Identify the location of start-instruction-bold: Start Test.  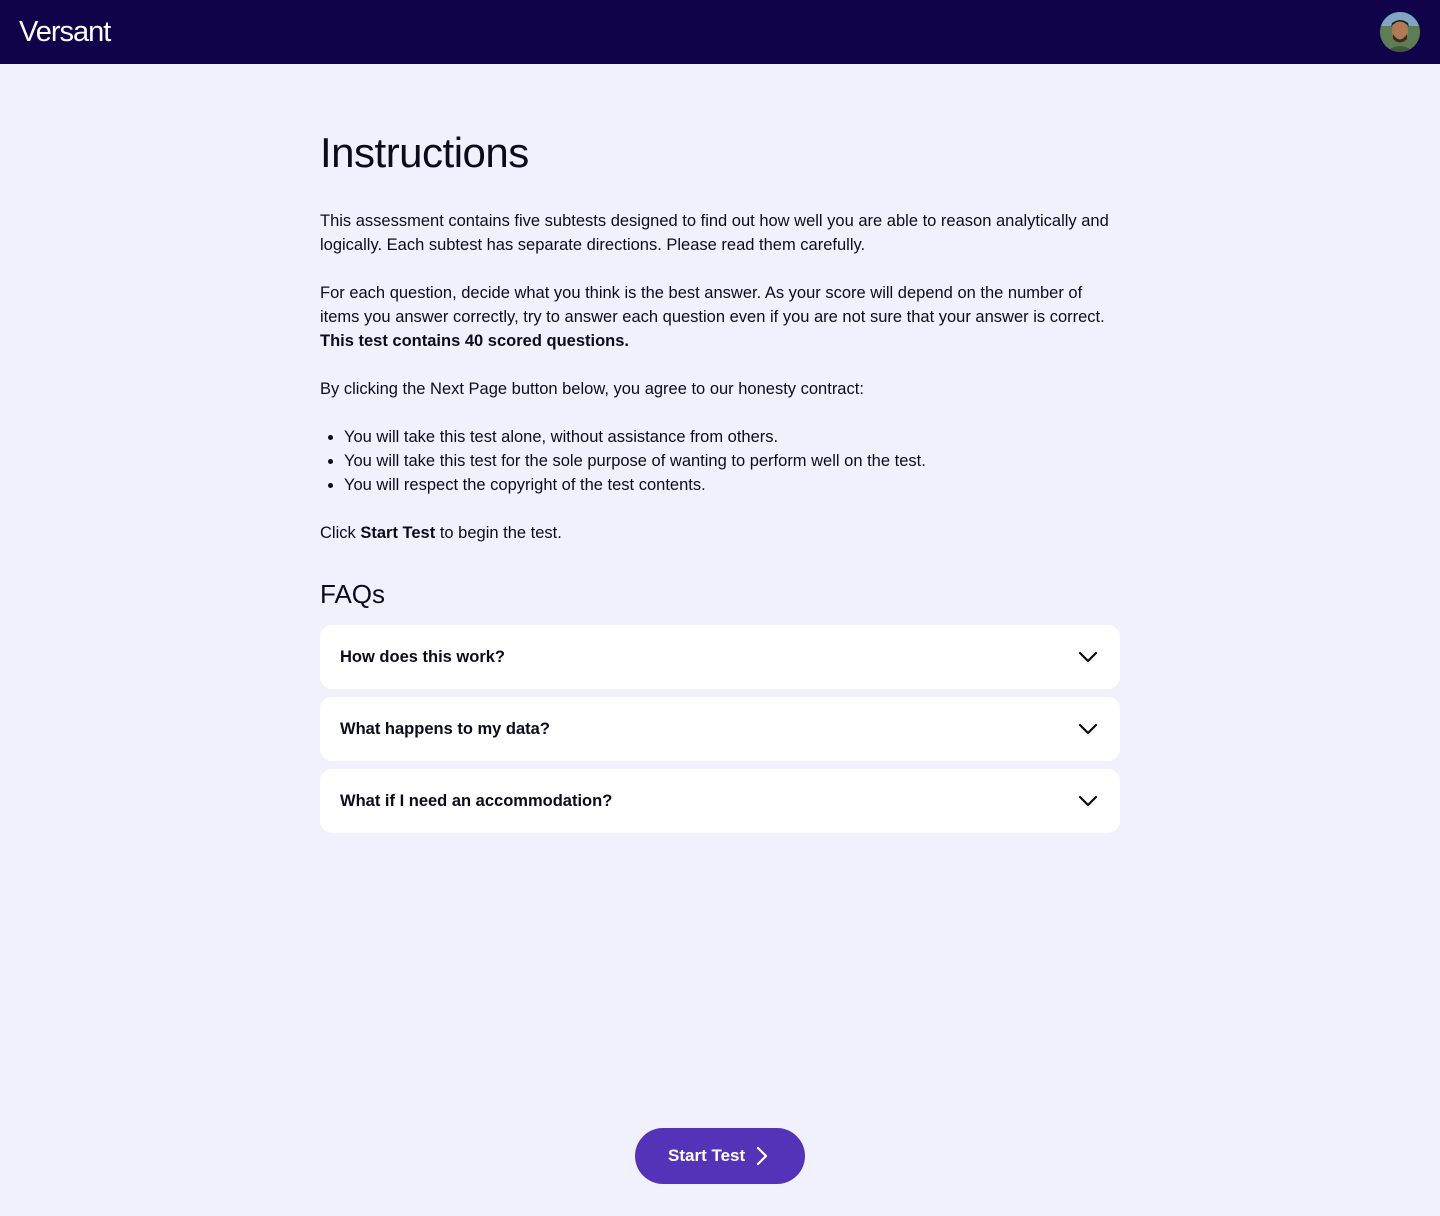
(398, 533).